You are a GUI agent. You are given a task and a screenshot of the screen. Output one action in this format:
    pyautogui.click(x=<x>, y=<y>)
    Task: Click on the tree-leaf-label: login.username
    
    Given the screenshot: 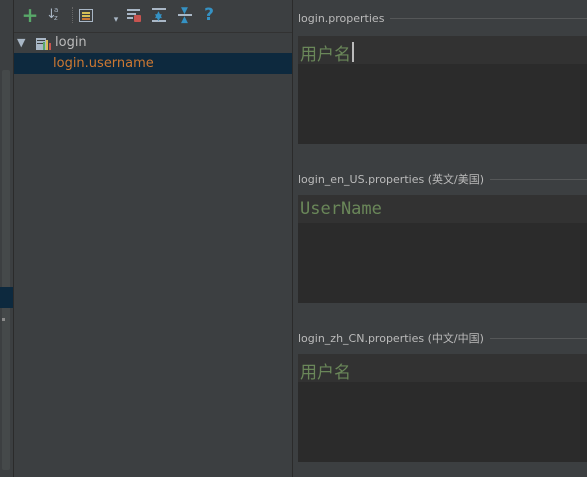 What is the action you would take?
    pyautogui.click(x=103, y=63)
    